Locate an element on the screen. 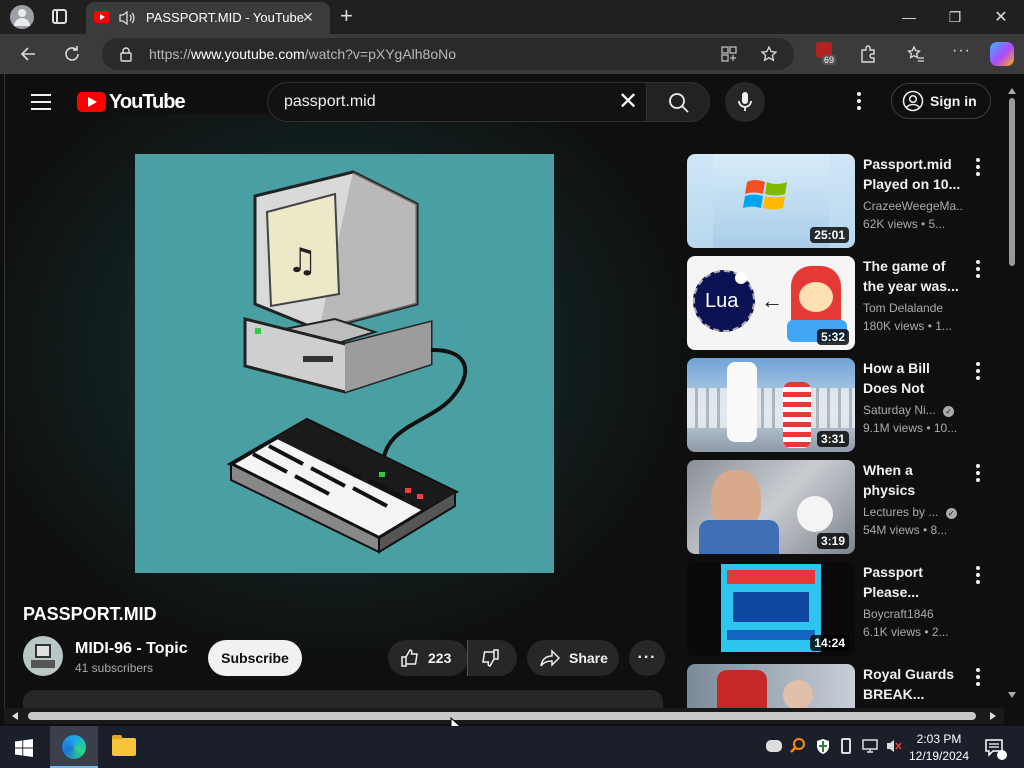 The height and width of the screenshot is (768, 1024). restore-button: ❐ is located at coordinates (955, 17).